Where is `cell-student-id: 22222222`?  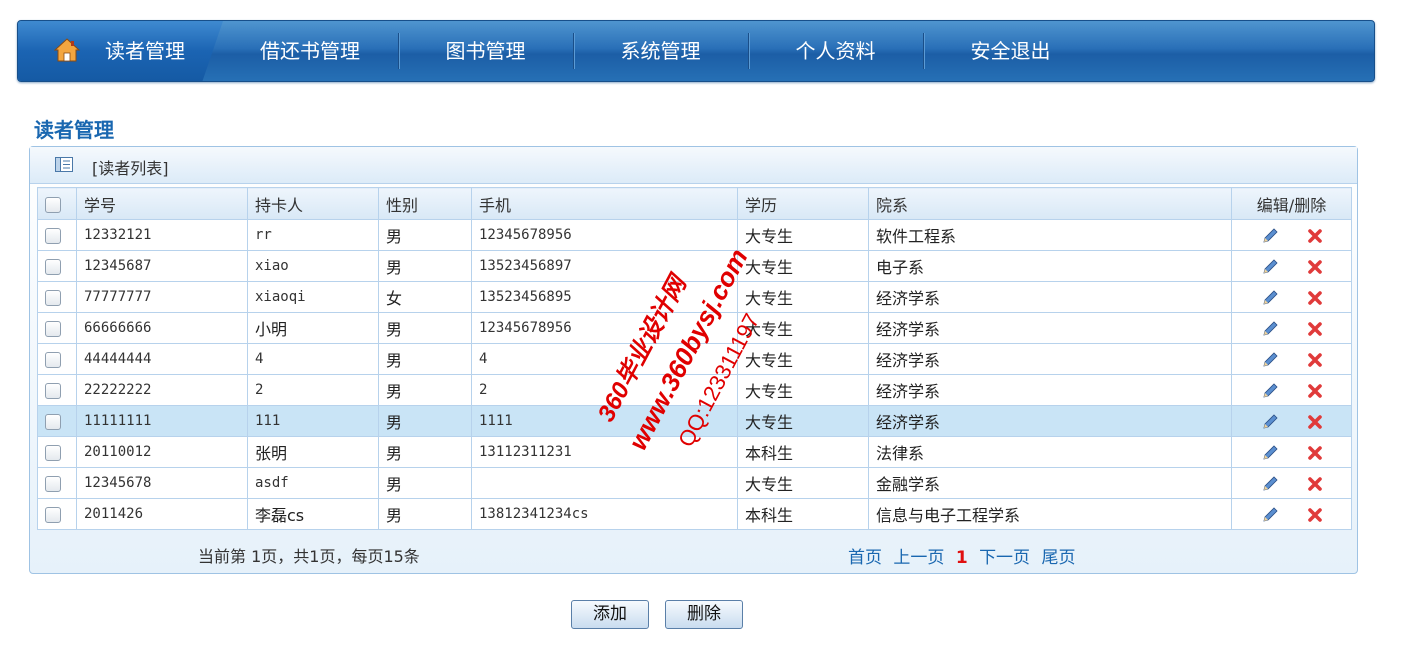
cell-student-id: 22222222 is located at coordinates (162, 390).